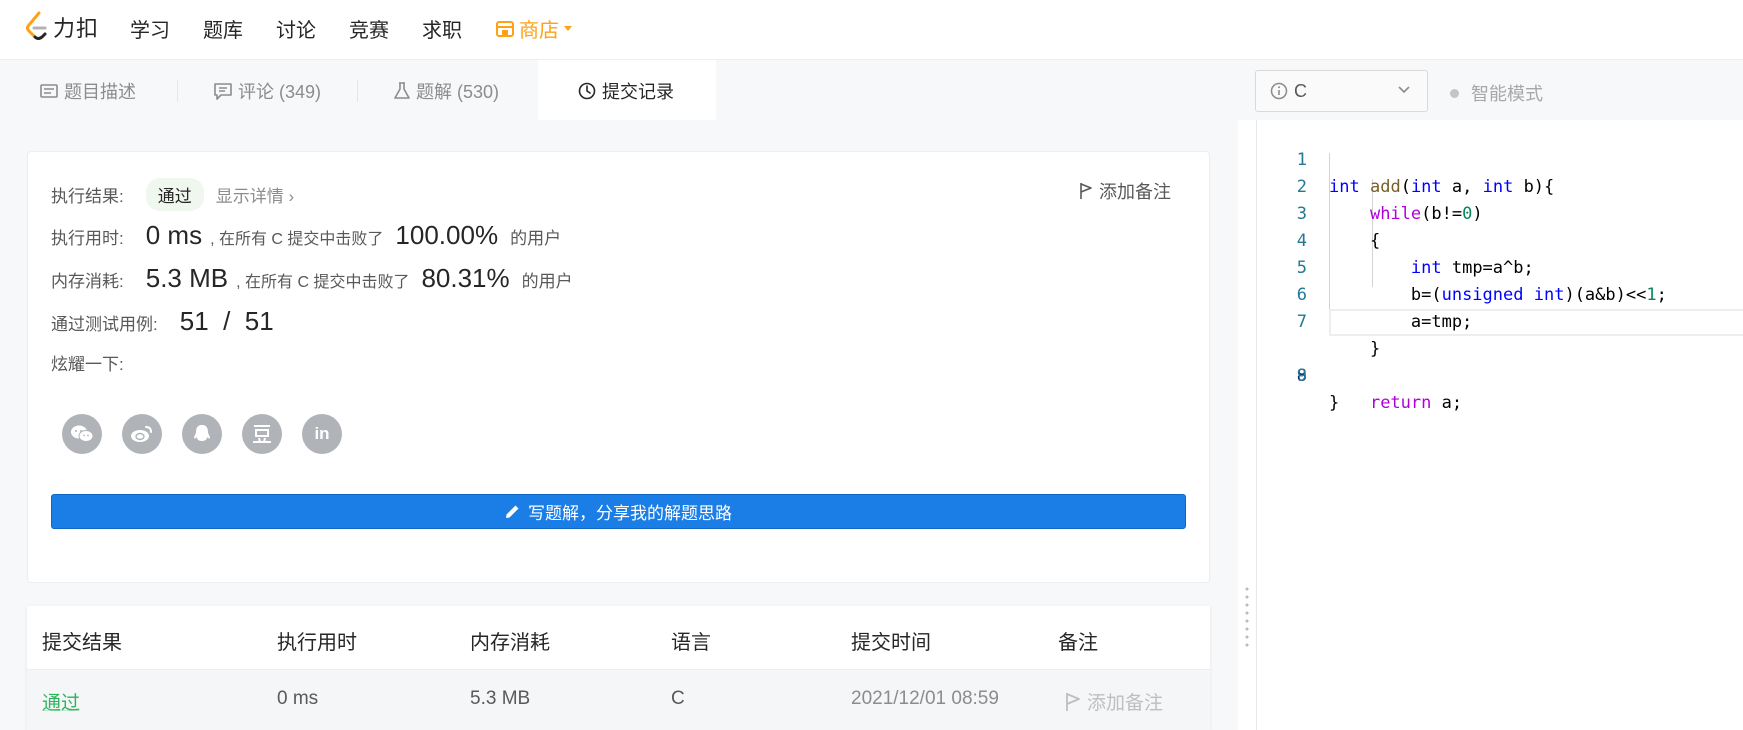 The image size is (1743, 730). I want to click on tab-description-label: 题目描述, so click(100, 91).